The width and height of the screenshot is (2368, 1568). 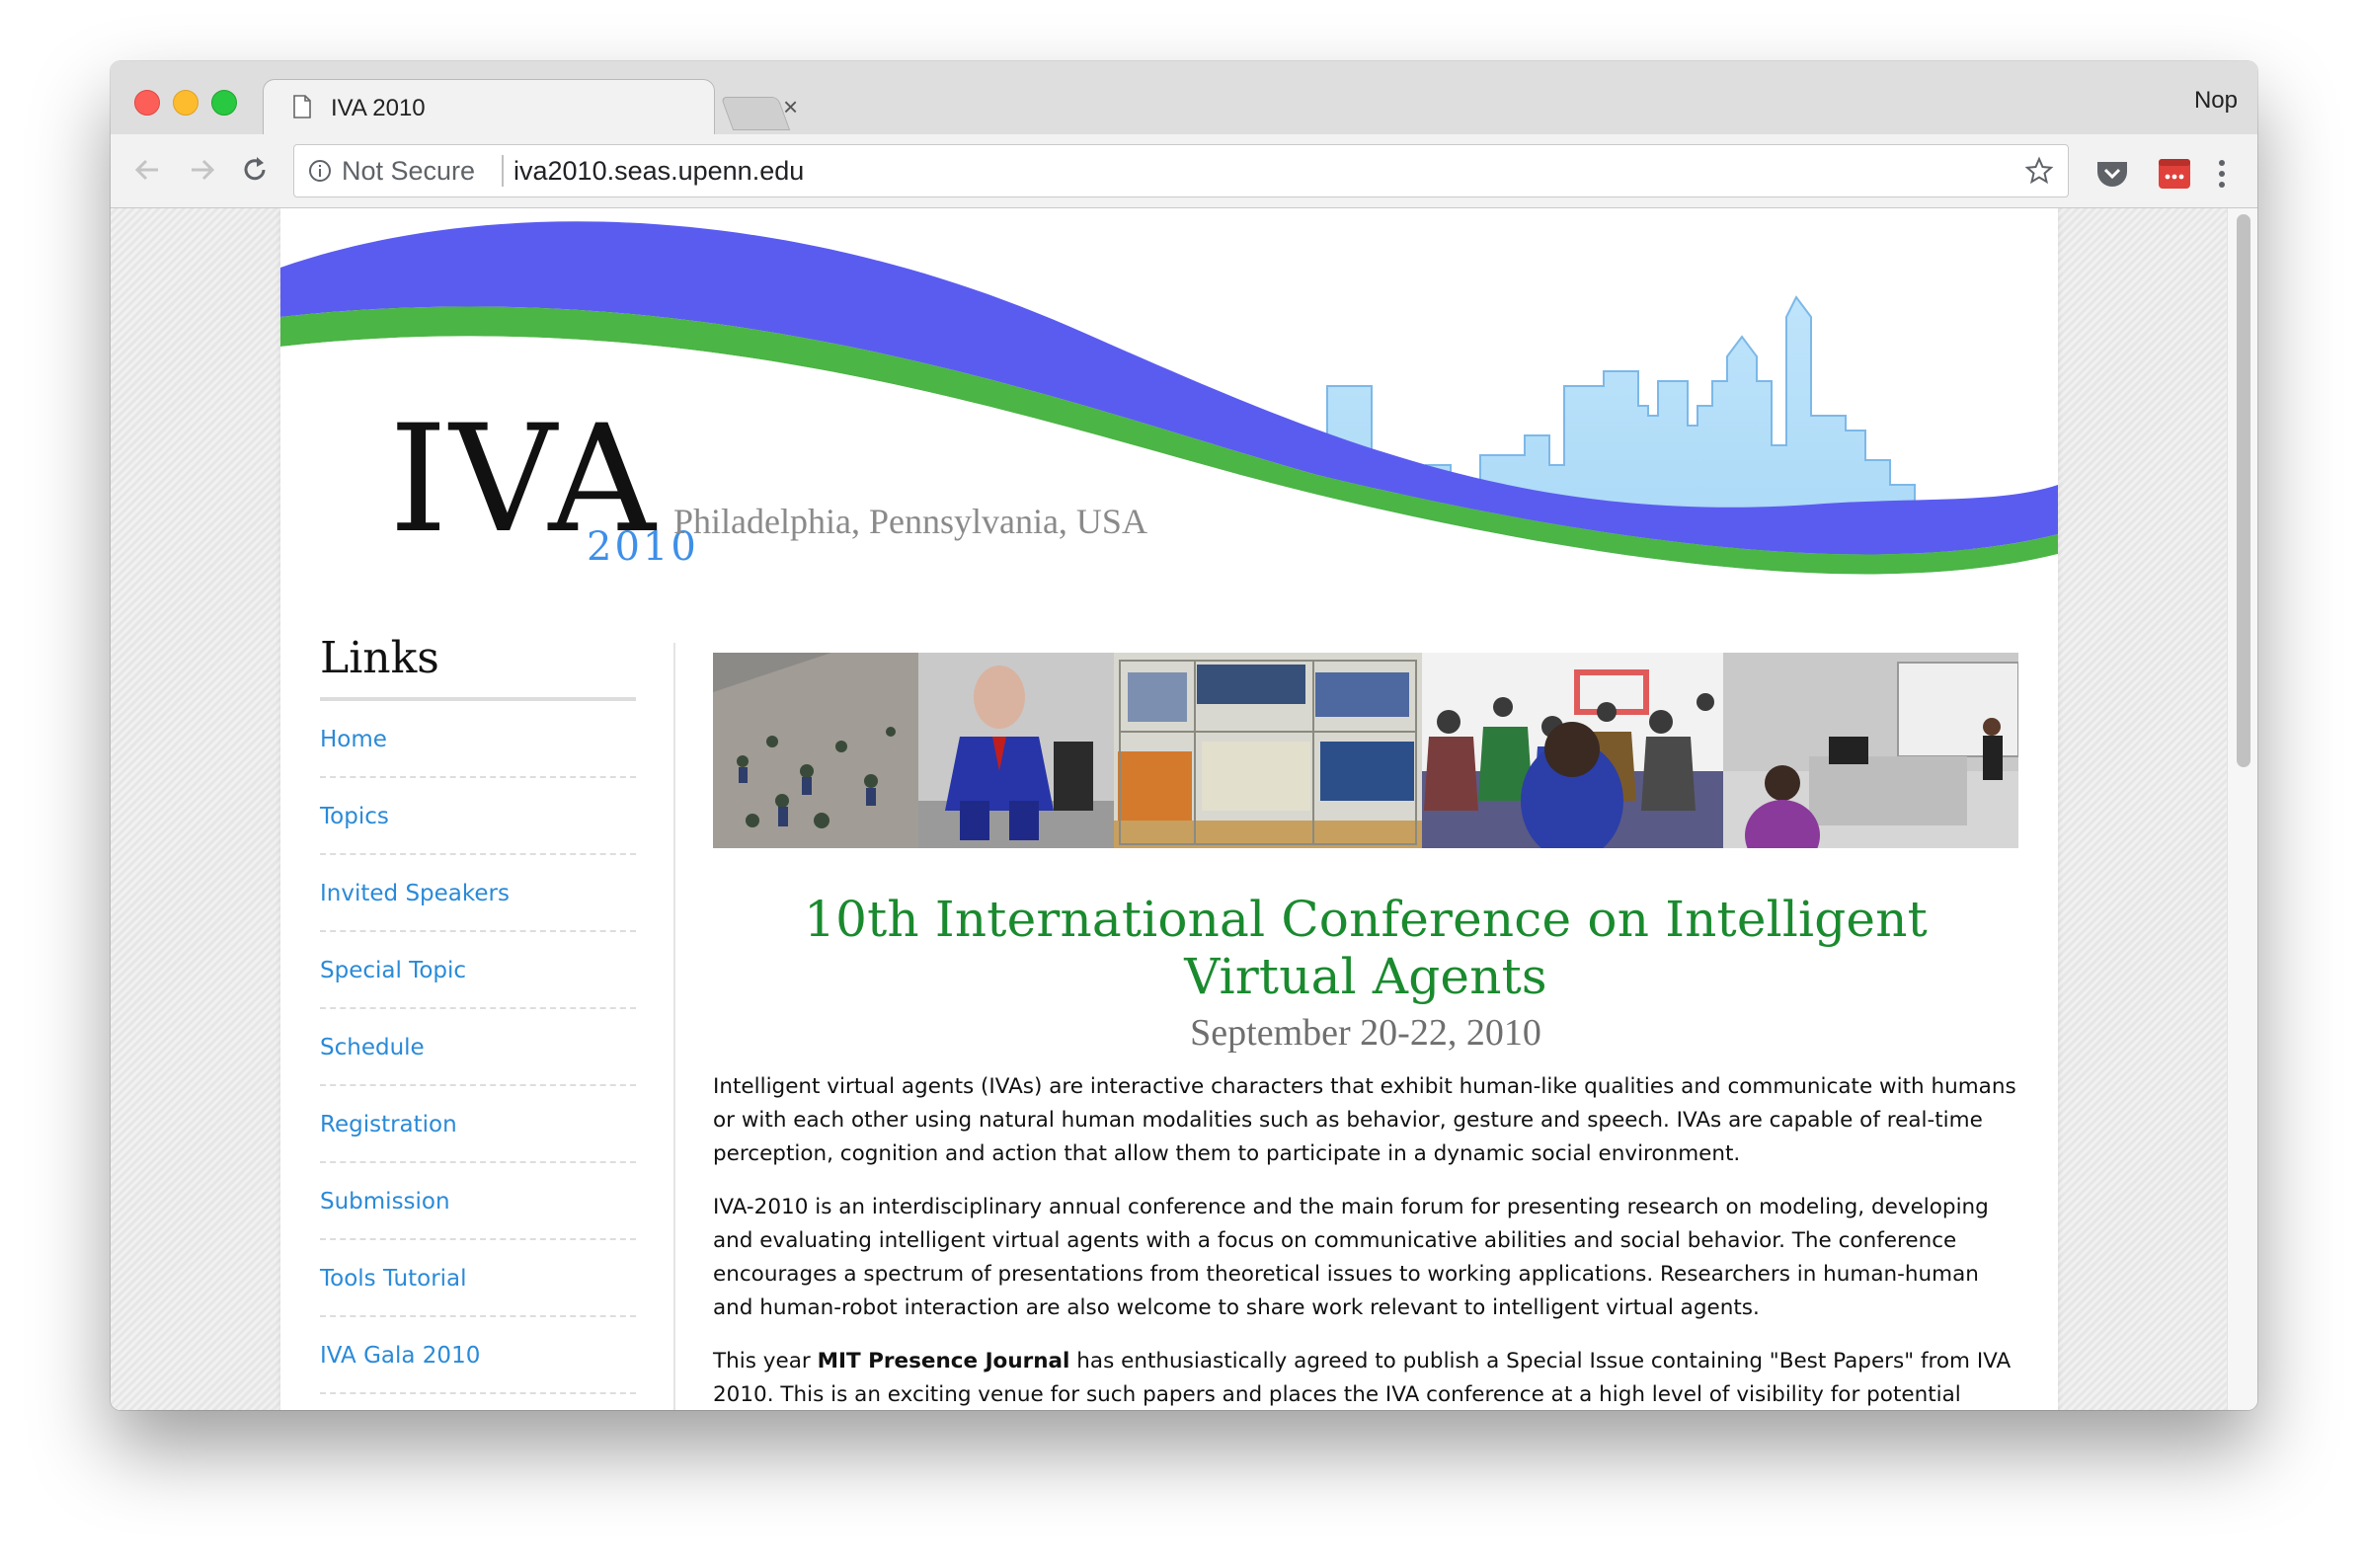 I want to click on page-icon, so click(x=302, y=107).